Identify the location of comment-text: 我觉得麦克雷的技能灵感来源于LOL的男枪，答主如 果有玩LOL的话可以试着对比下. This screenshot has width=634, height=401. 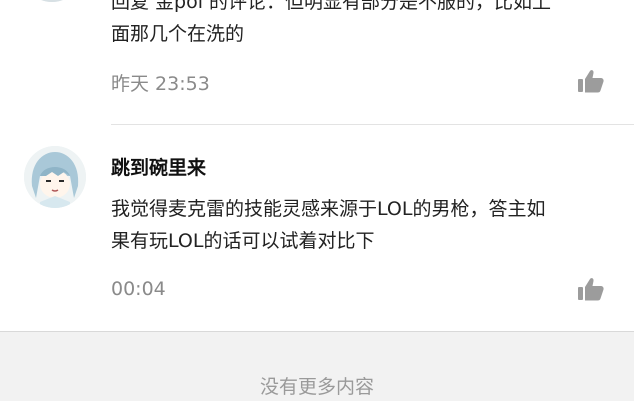
(366, 225).